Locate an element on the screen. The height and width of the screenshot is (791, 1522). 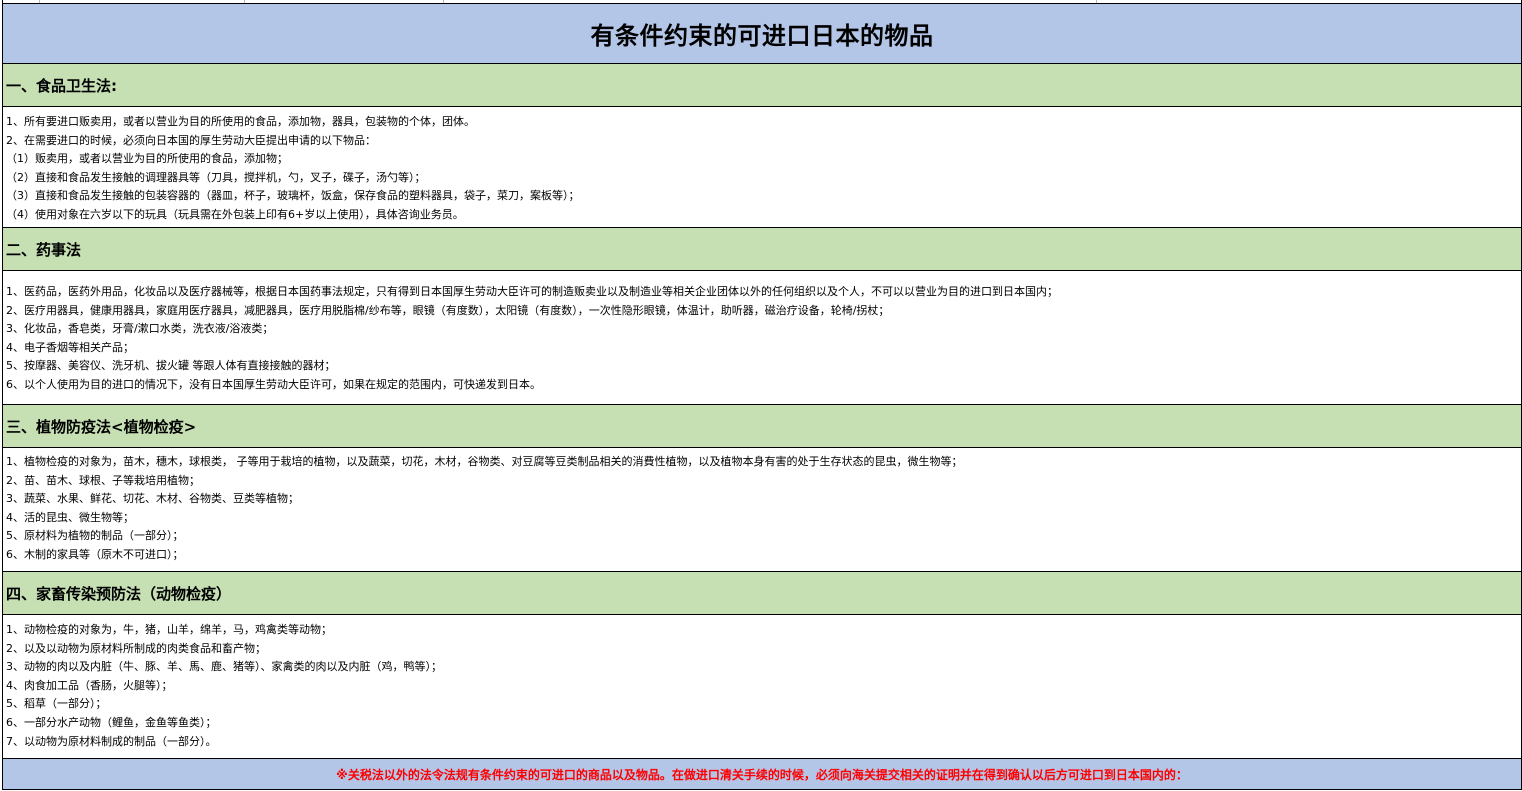
list-item: 2、以及以动物为原材料所制成的肉类食品和畜产物； is located at coordinates (136, 648).